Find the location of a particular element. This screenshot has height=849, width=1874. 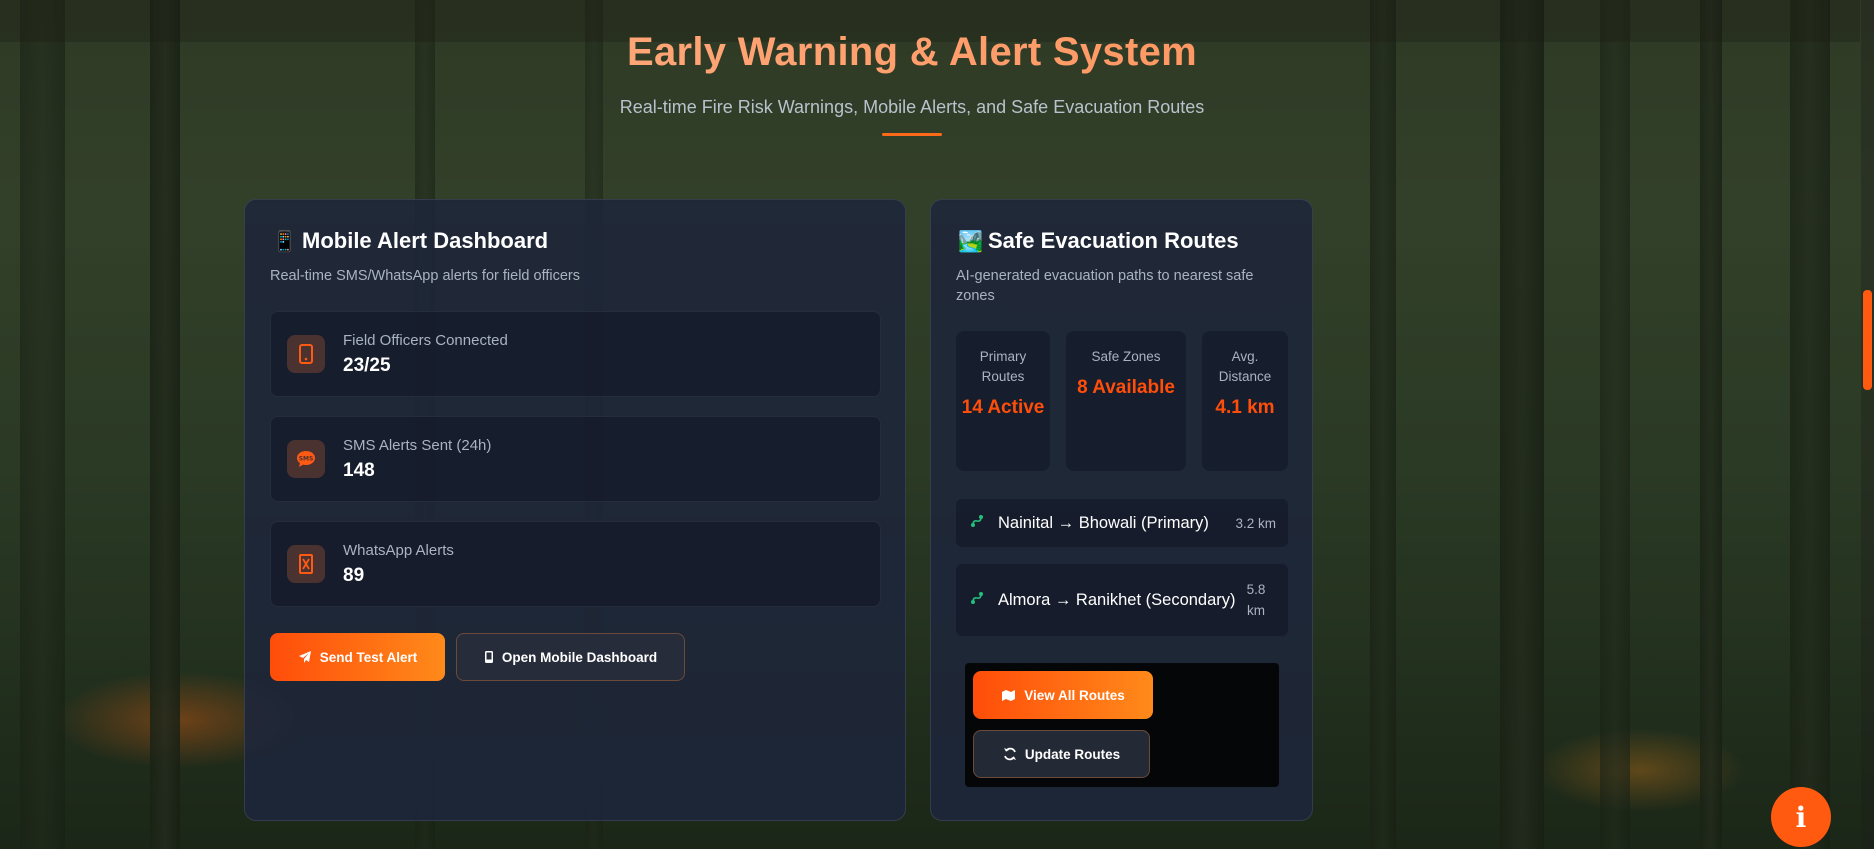

info-button: i is located at coordinates (1801, 817).